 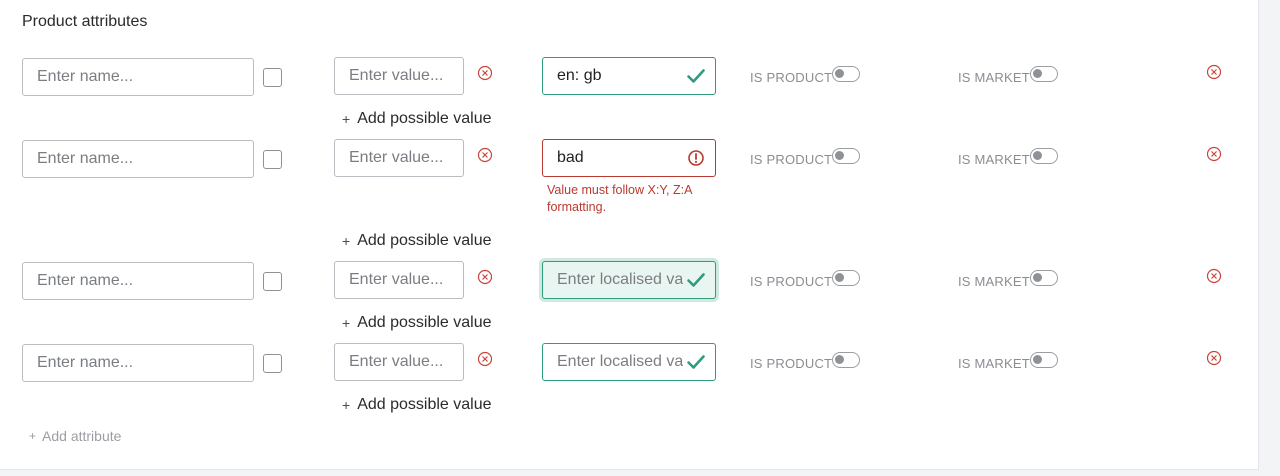 I want to click on add-attribute-button: + Add attribute, so click(x=75, y=436).